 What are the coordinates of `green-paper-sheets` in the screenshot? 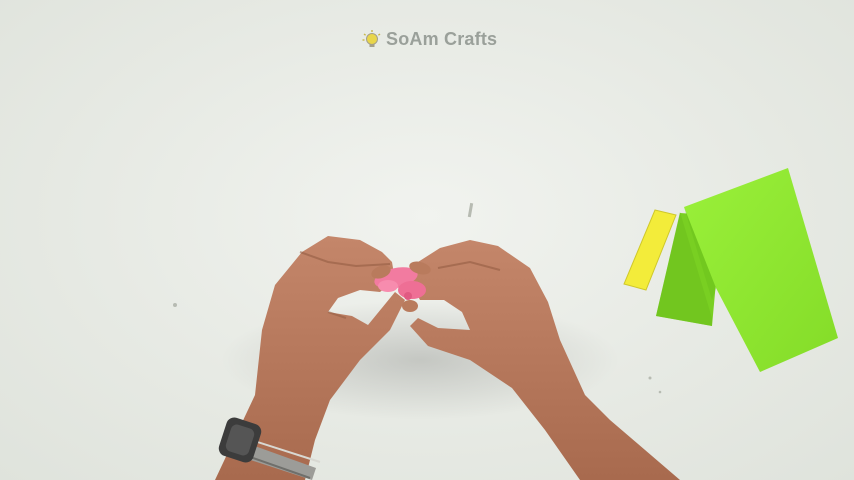 It's located at (747, 270).